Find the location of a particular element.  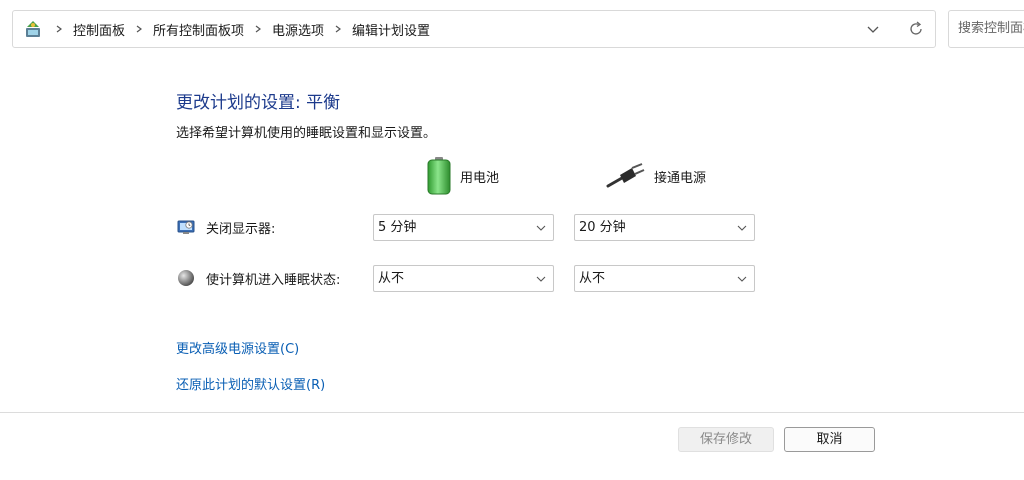

breadcrumb-item-all-items: 所有控制面板项 is located at coordinates (198, 29).